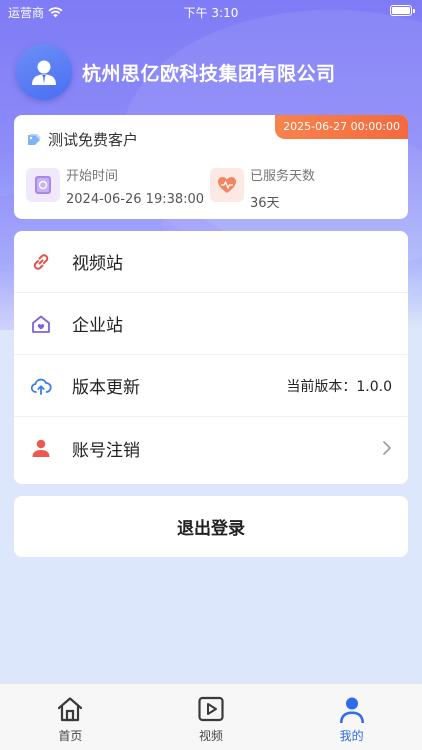  Describe the element at coordinates (34, 139) in the screenshot. I see `tag-icon` at that location.